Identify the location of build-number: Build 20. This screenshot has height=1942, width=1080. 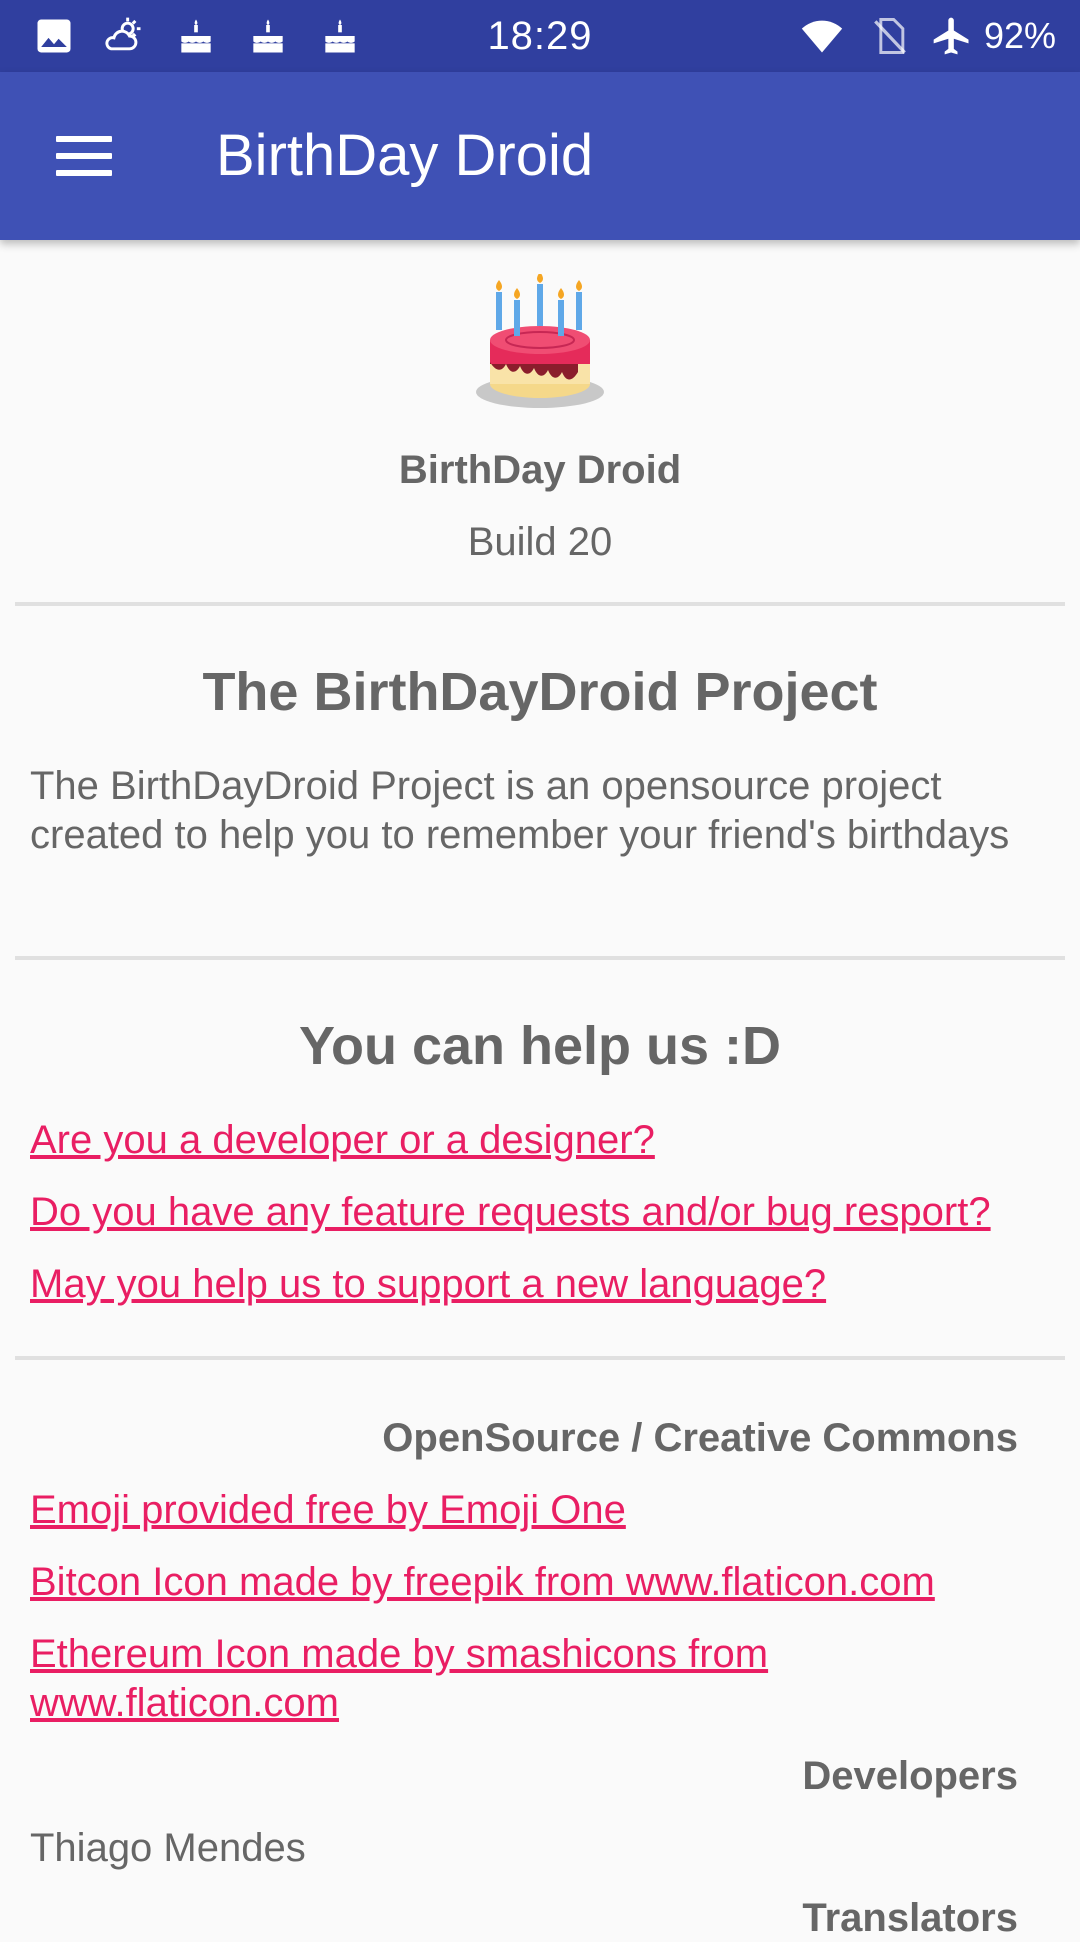
(540, 542).